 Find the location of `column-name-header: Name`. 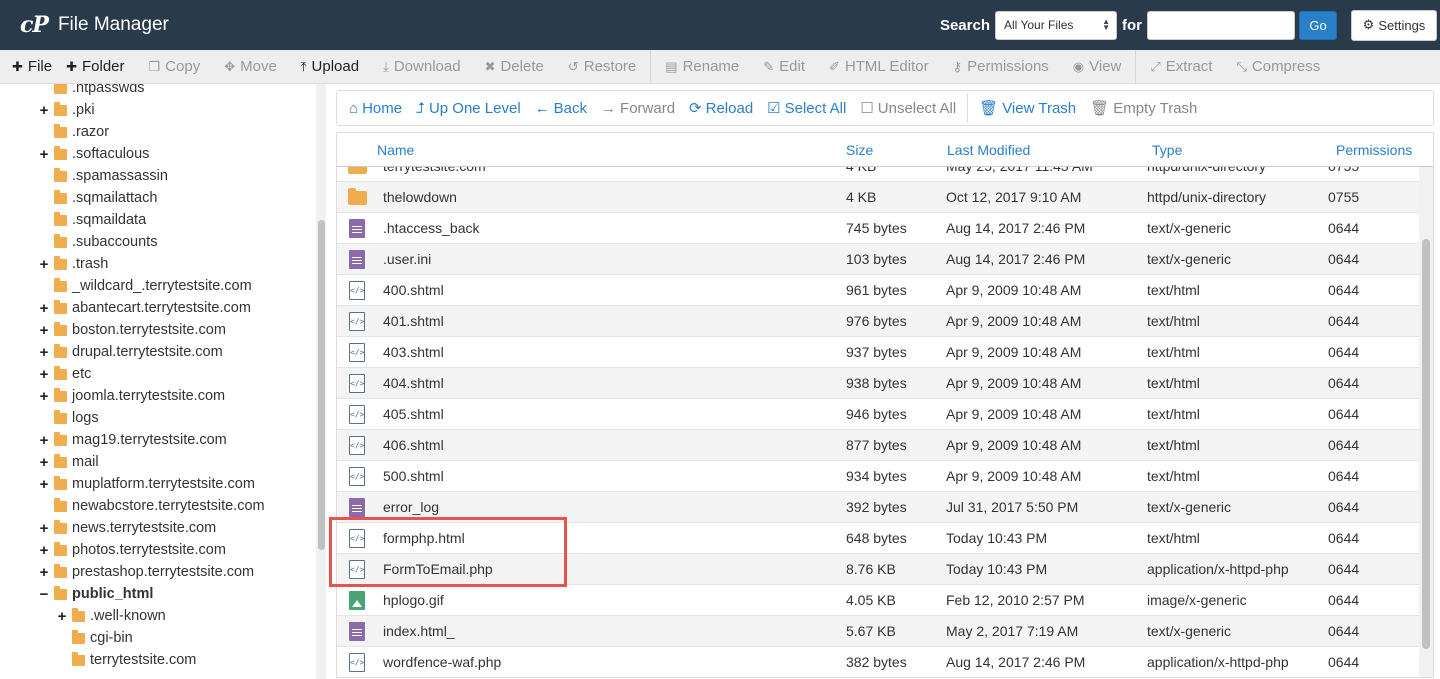

column-name-header: Name is located at coordinates (395, 150).